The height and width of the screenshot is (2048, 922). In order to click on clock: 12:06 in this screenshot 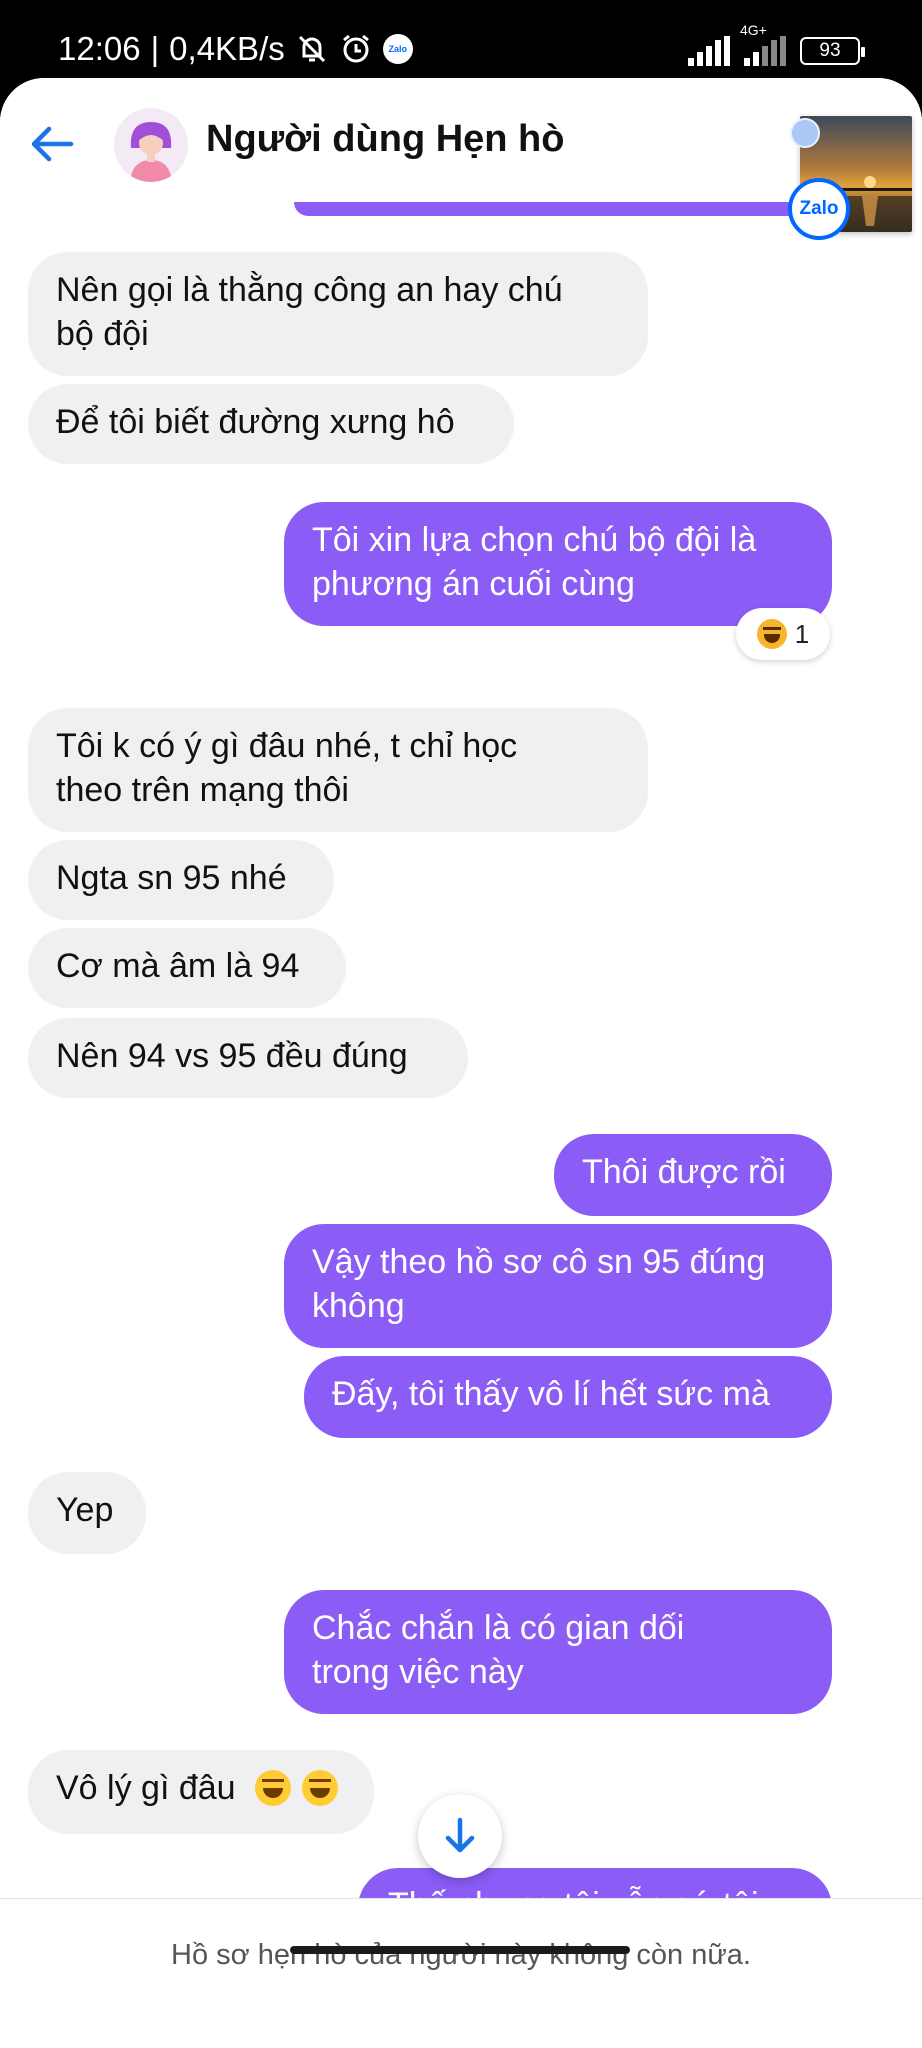, I will do `click(99, 48)`.